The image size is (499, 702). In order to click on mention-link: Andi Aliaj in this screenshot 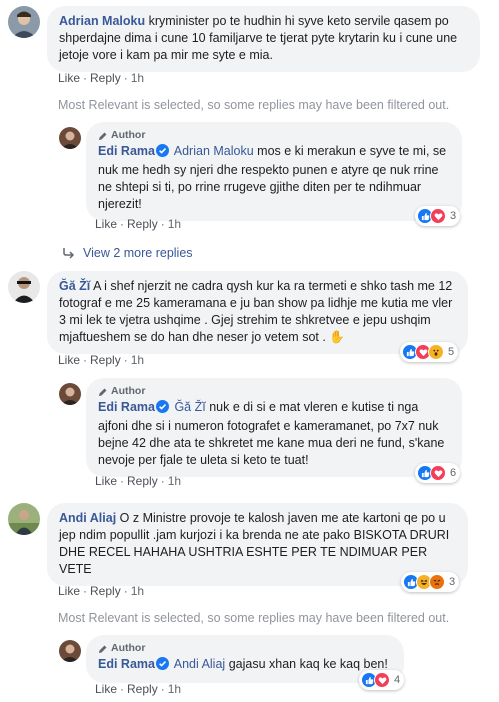, I will do `click(199, 664)`.